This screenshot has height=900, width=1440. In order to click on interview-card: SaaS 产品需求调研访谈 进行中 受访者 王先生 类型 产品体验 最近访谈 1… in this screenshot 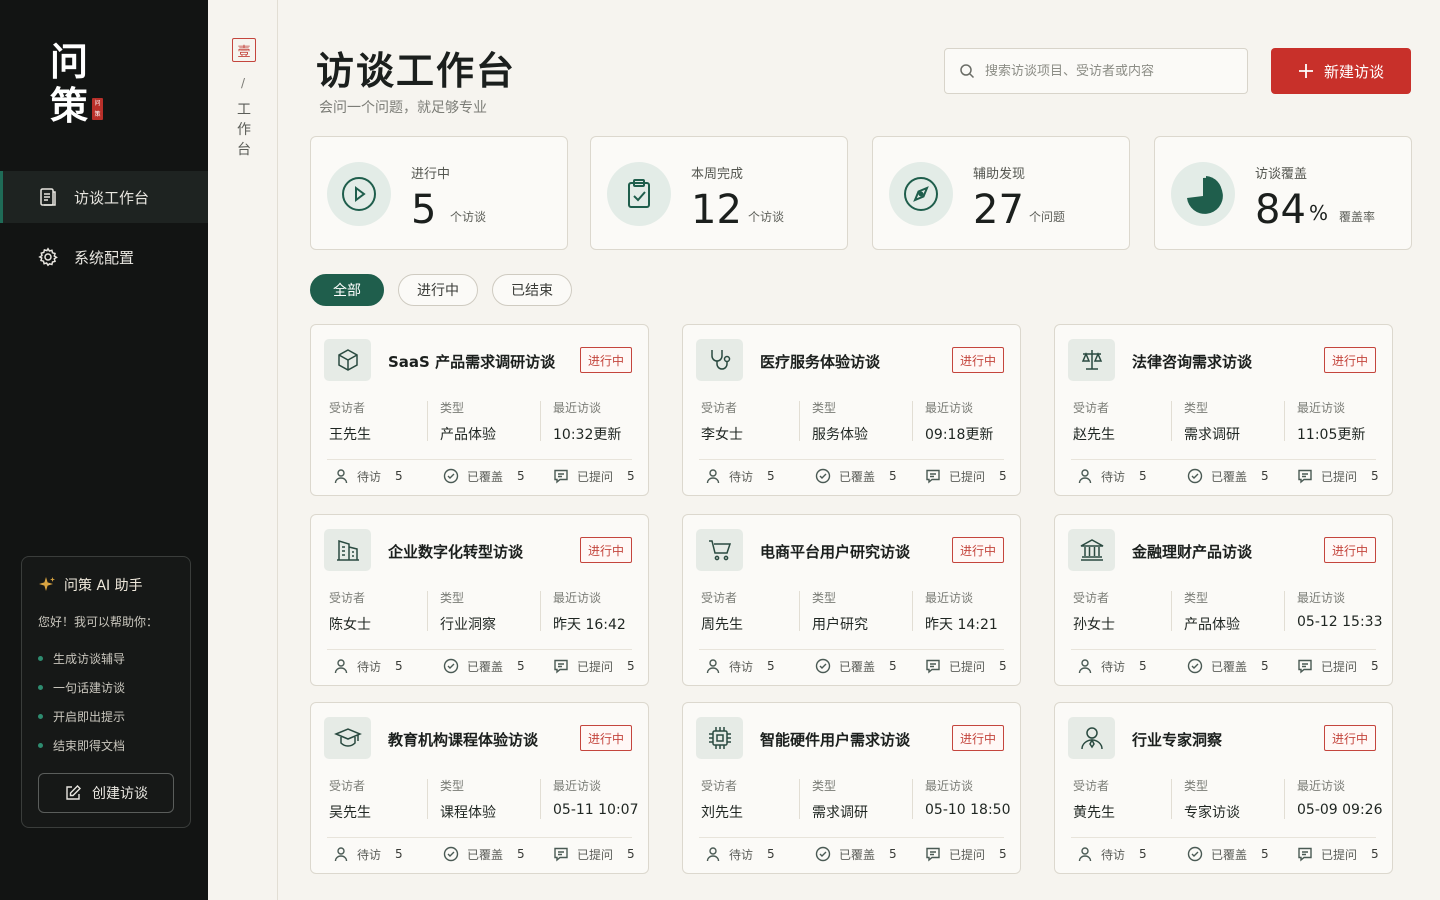, I will do `click(479, 410)`.